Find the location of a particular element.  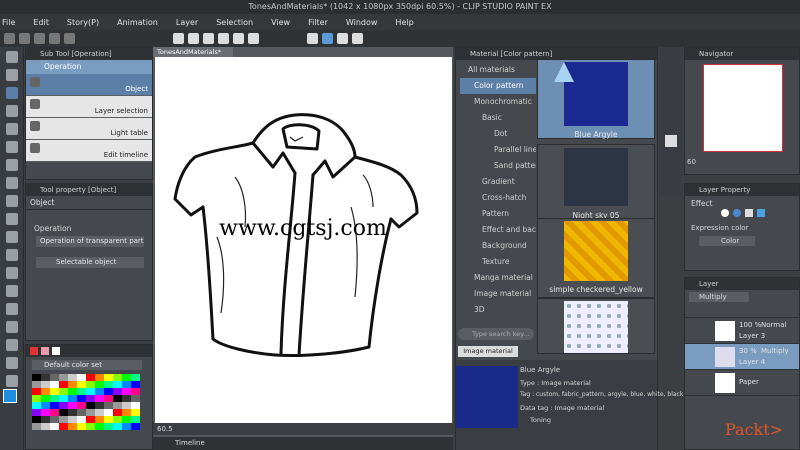

gradient-icon is located at coordinates (12, 327).